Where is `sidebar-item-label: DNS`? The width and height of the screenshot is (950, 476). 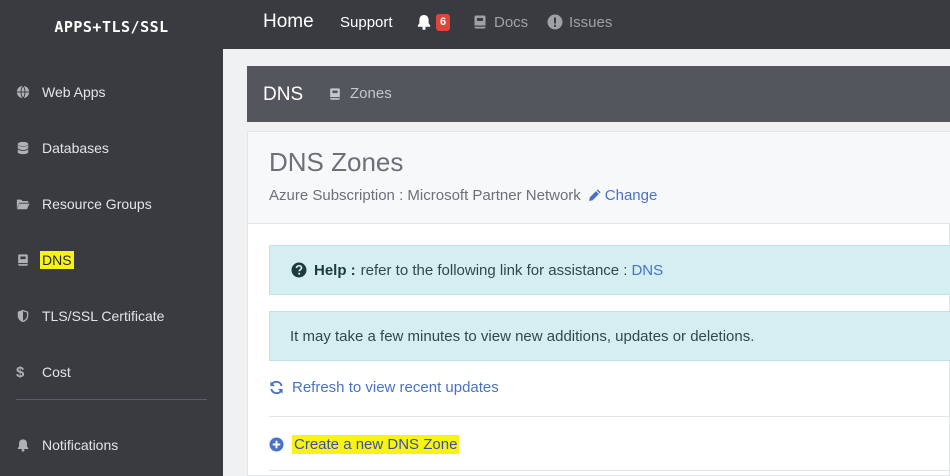
sidebar-item-label: DNS is located at coordinates (57, 260).